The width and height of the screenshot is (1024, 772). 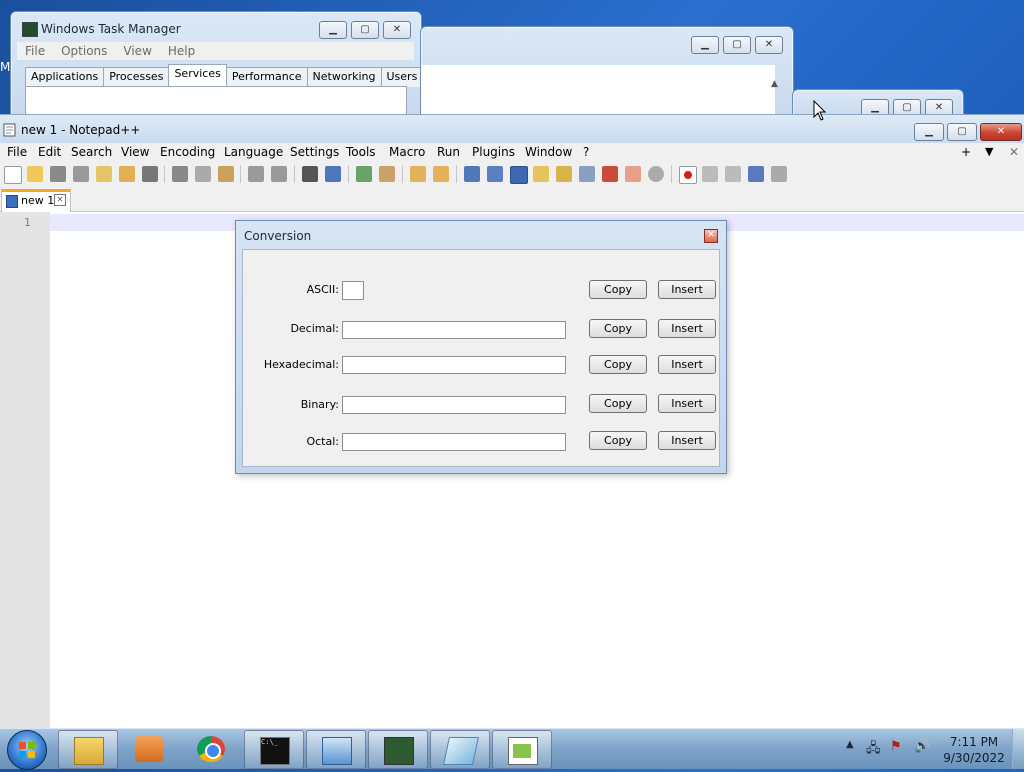 What do you see at coordinates (58, 174) in the screenshot?
I see `save-icon` at bounding box center [58, 174].